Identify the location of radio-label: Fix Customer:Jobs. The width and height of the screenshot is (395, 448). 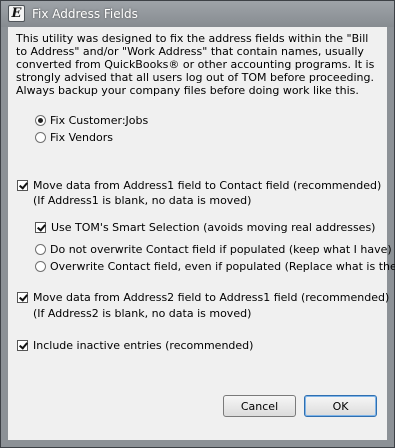
(99, 120).